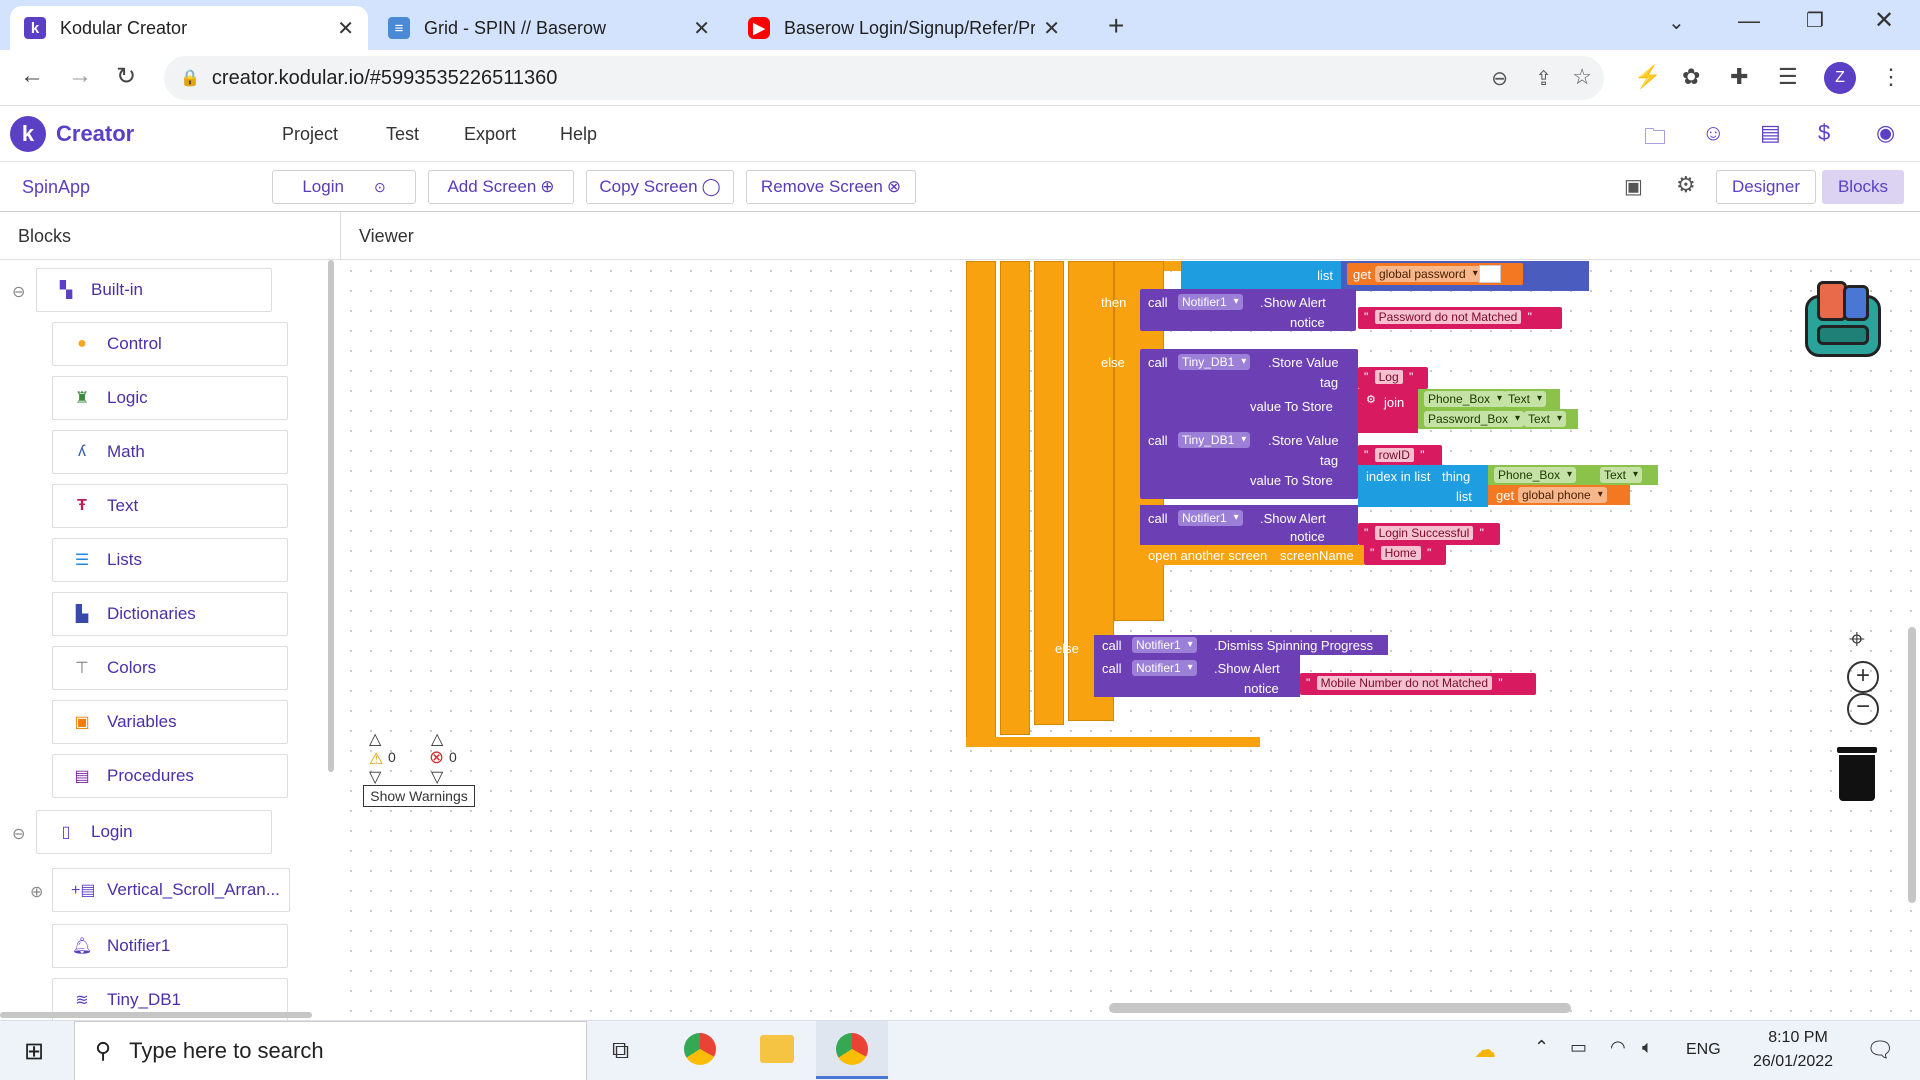 The width and height of the screenshot is (1920, 1080). I want to click on menu-help: Help, so click(578, 134).